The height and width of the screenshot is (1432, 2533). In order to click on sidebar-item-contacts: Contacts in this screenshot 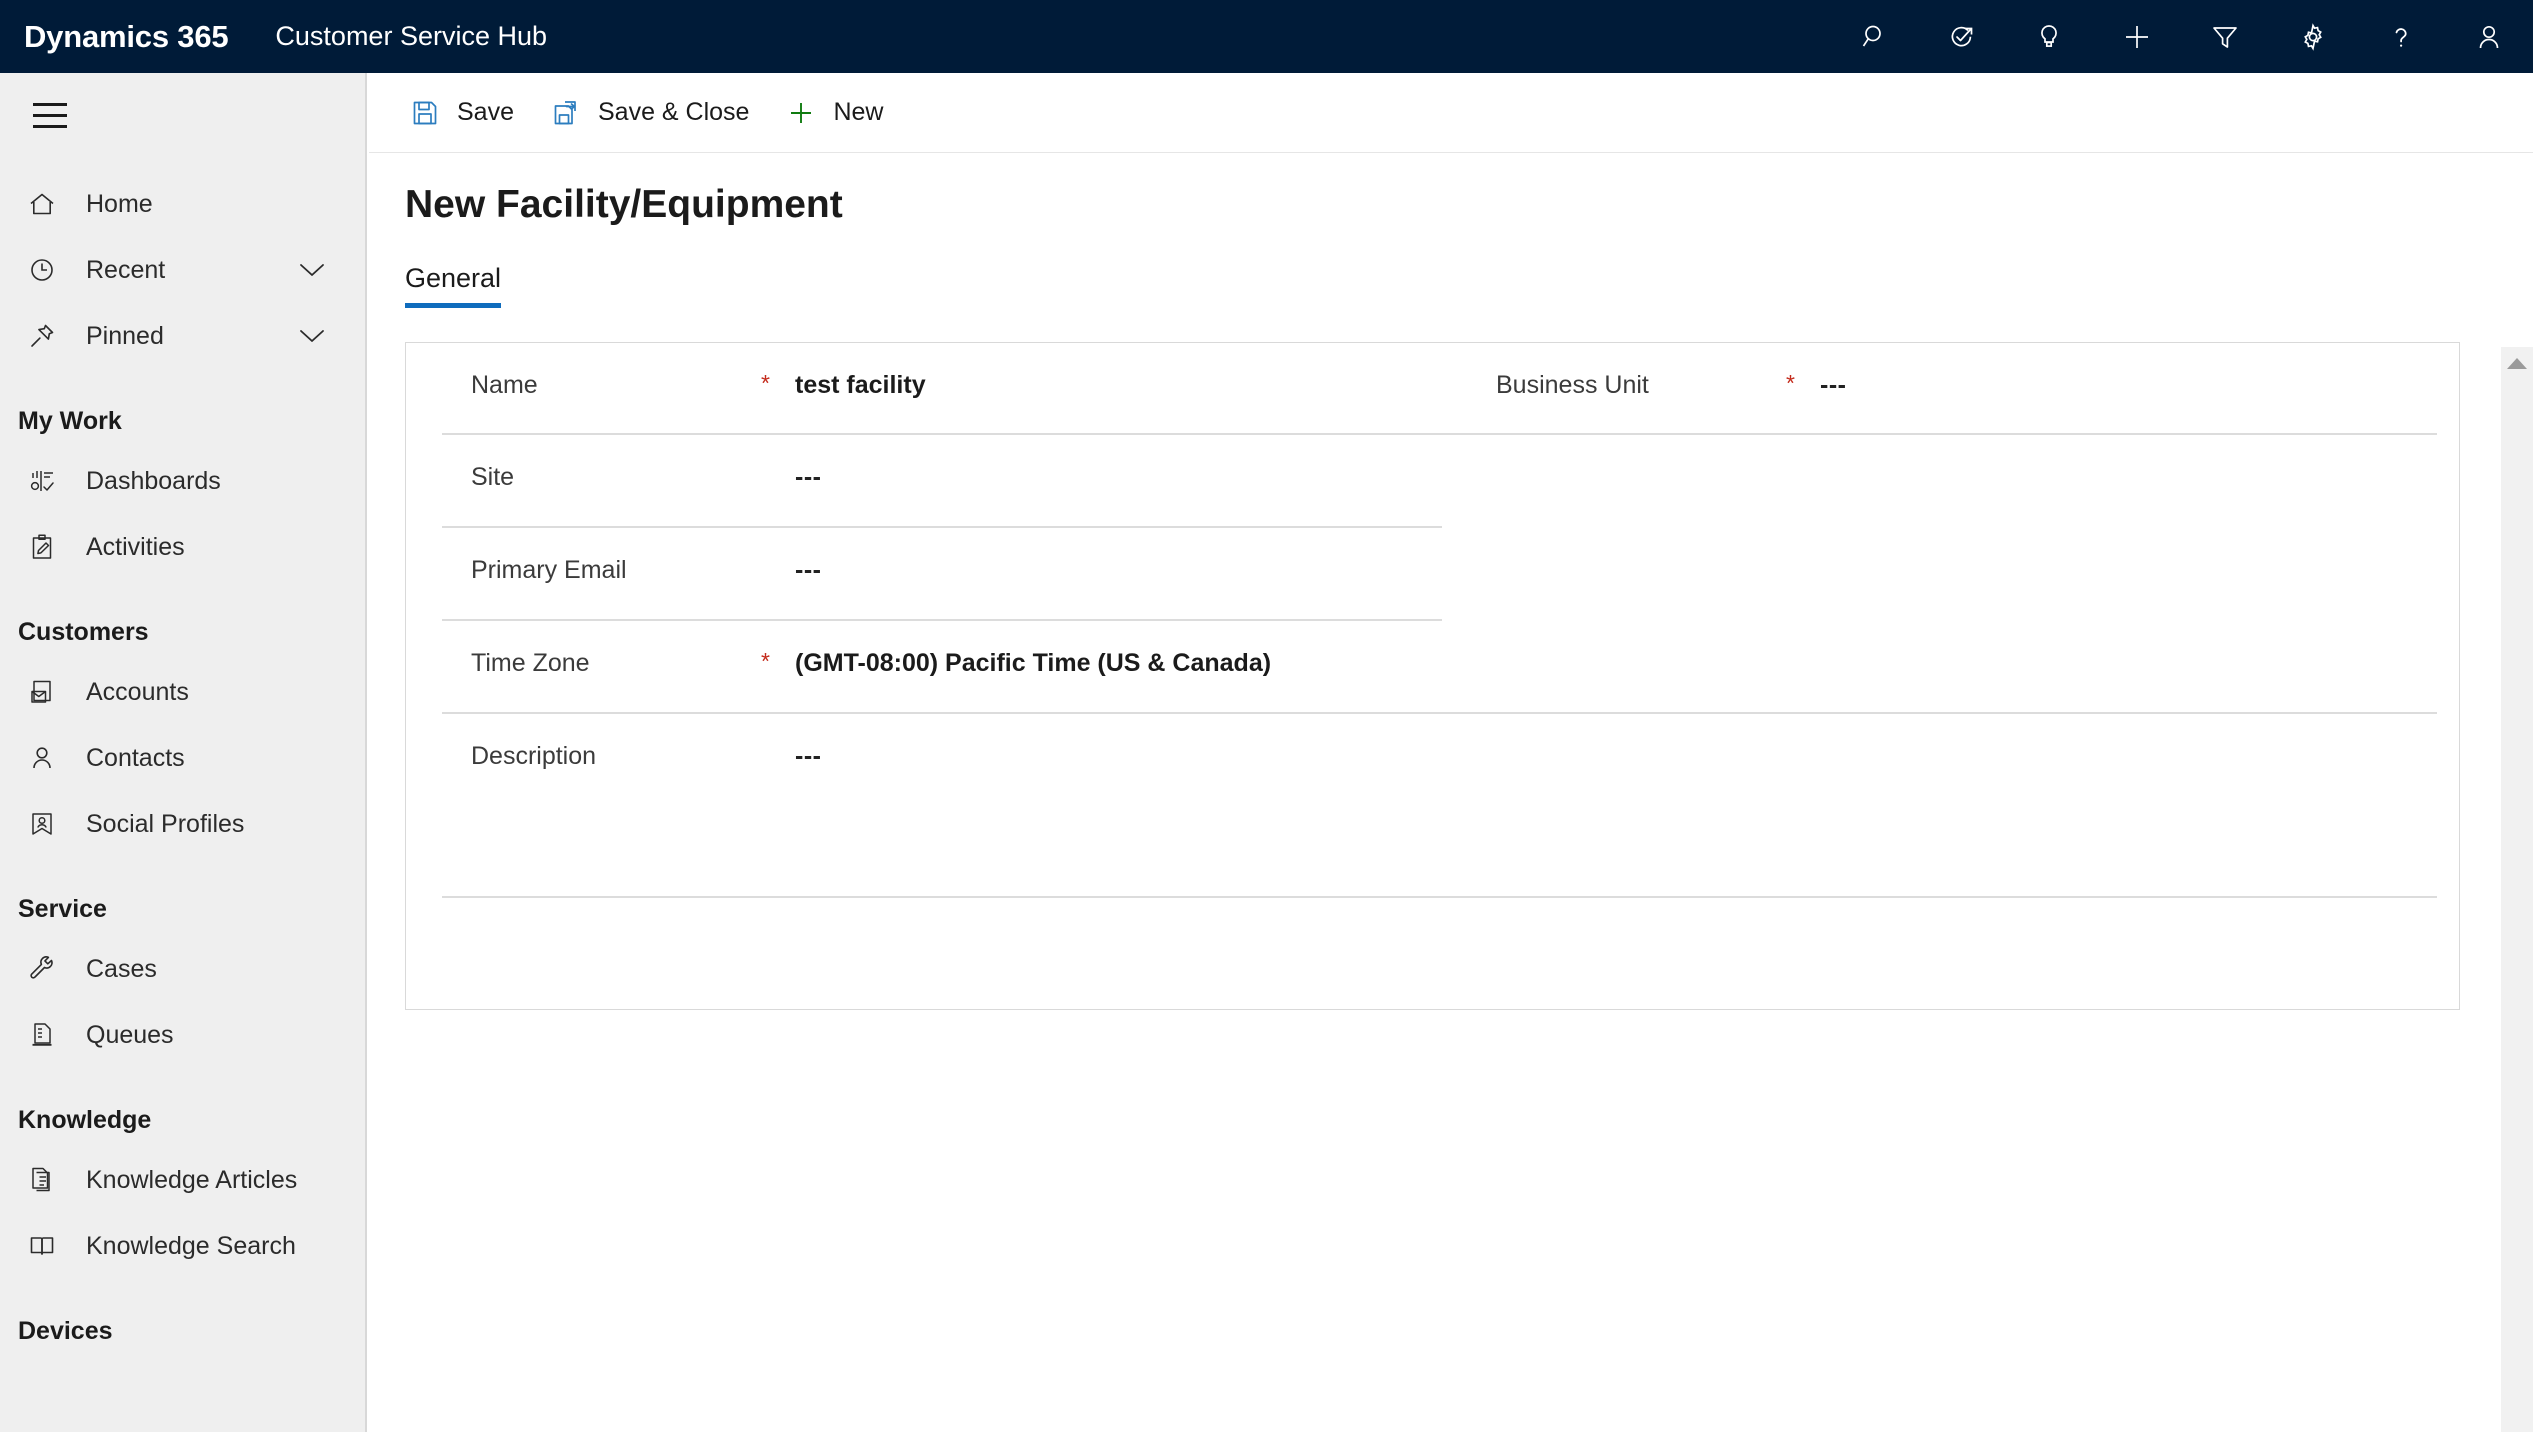, I will do `click(182, 758)`.